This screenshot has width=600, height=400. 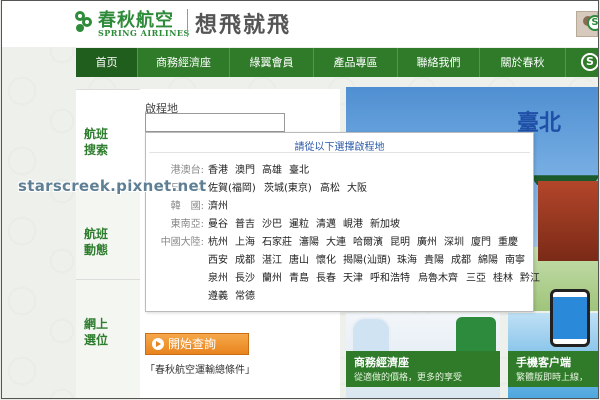 What do you see at coordinates (299, 171) in the screenshot?
I see `city-option: 臺北` at bounding box center [299, 171].